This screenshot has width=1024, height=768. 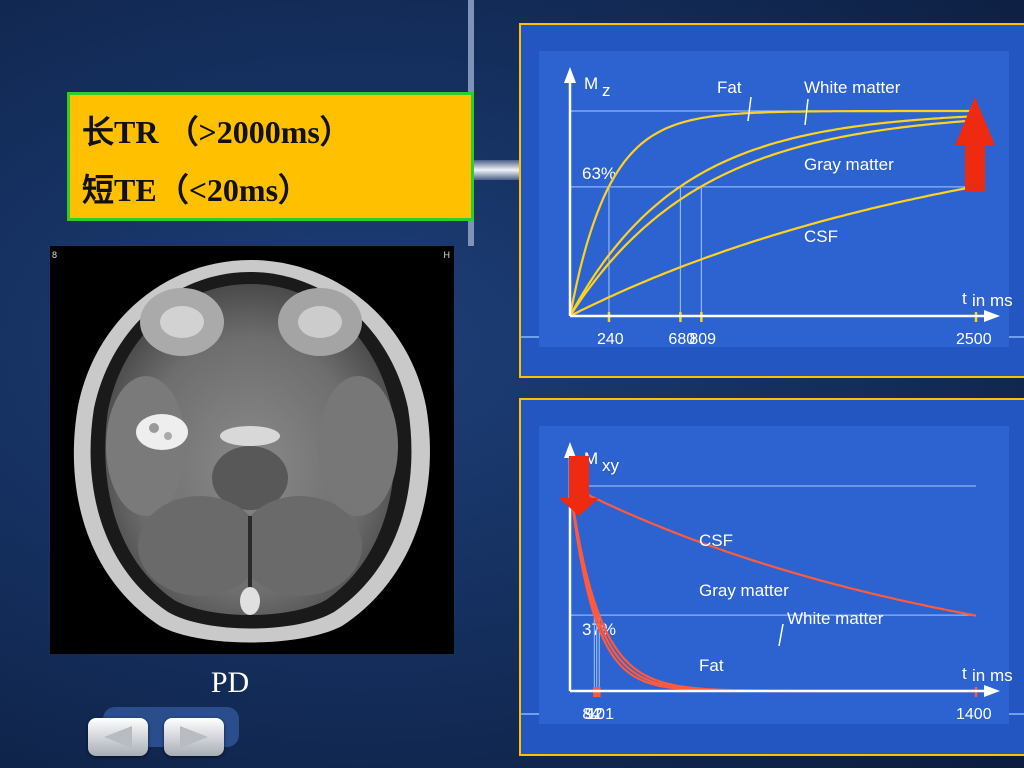 I want to click on up-arrow-icon, so click(x=975, y=167).